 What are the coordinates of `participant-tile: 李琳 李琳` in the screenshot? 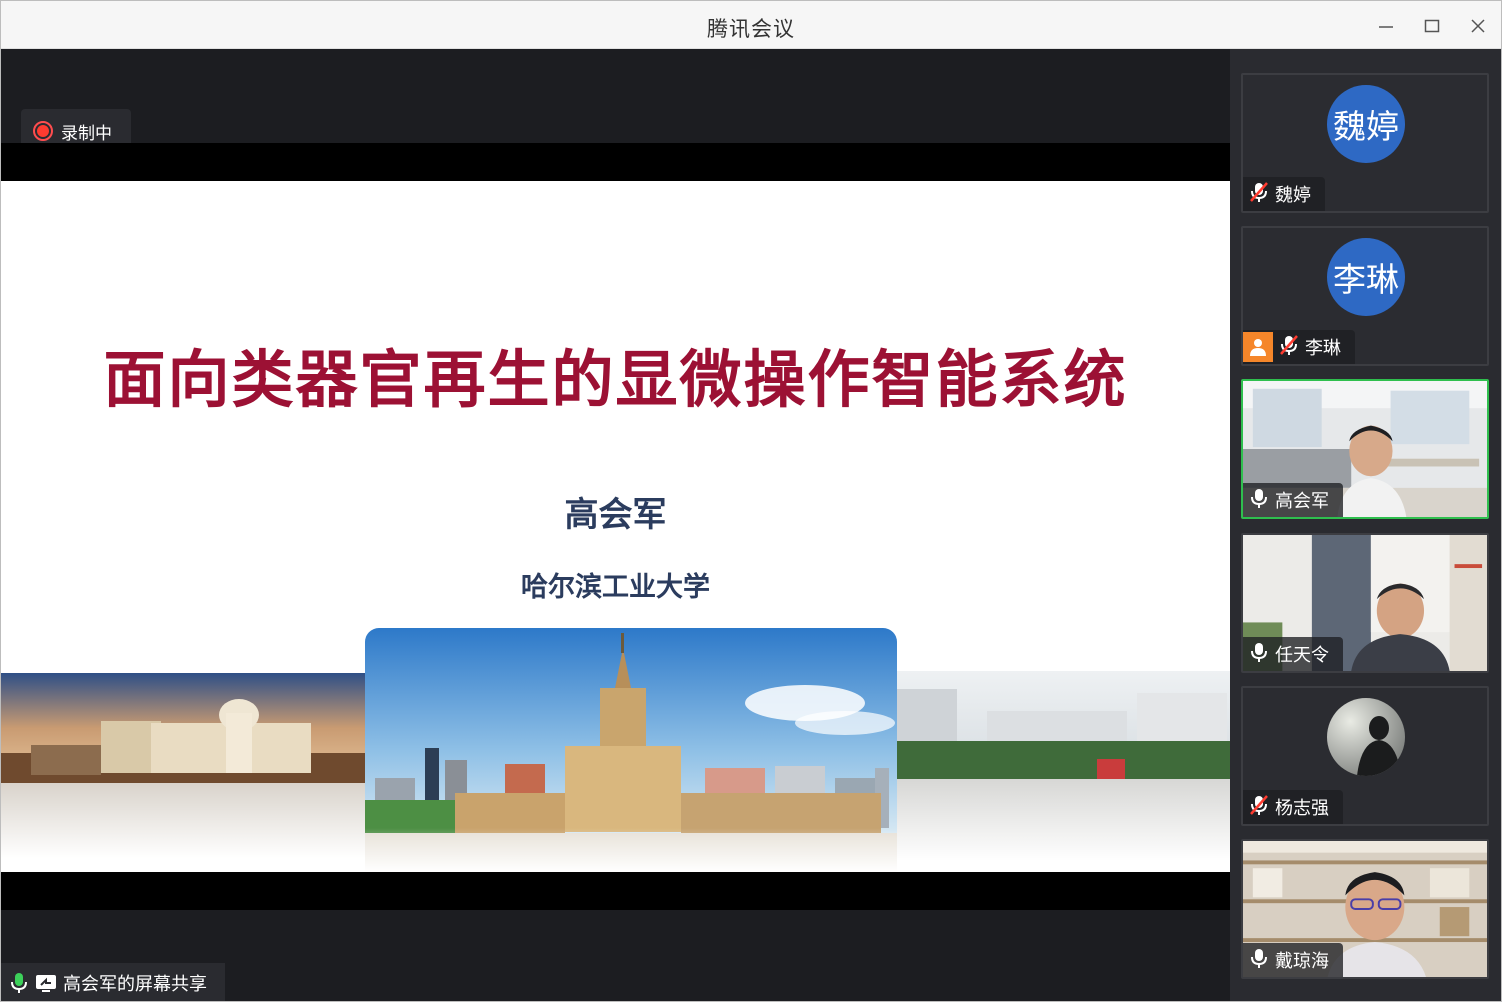 It's located at (1365, 296).